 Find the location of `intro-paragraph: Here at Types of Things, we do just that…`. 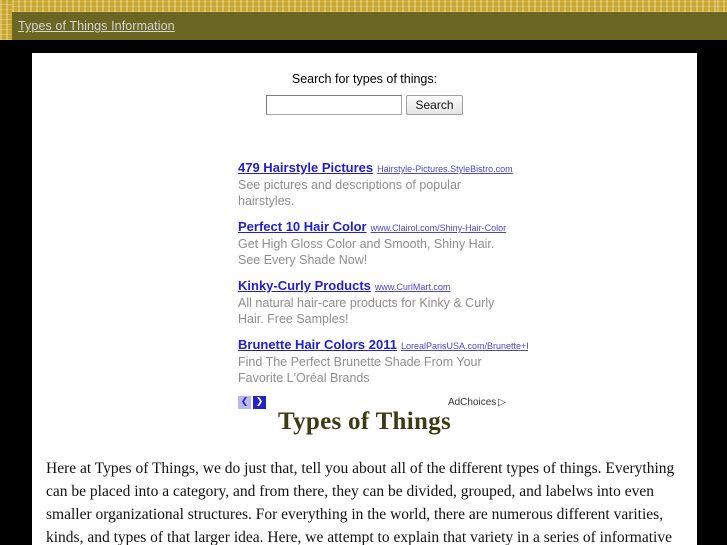

intro-paragraph: Here at Types of Things, we do just that… is located at coordinates (360, 502).